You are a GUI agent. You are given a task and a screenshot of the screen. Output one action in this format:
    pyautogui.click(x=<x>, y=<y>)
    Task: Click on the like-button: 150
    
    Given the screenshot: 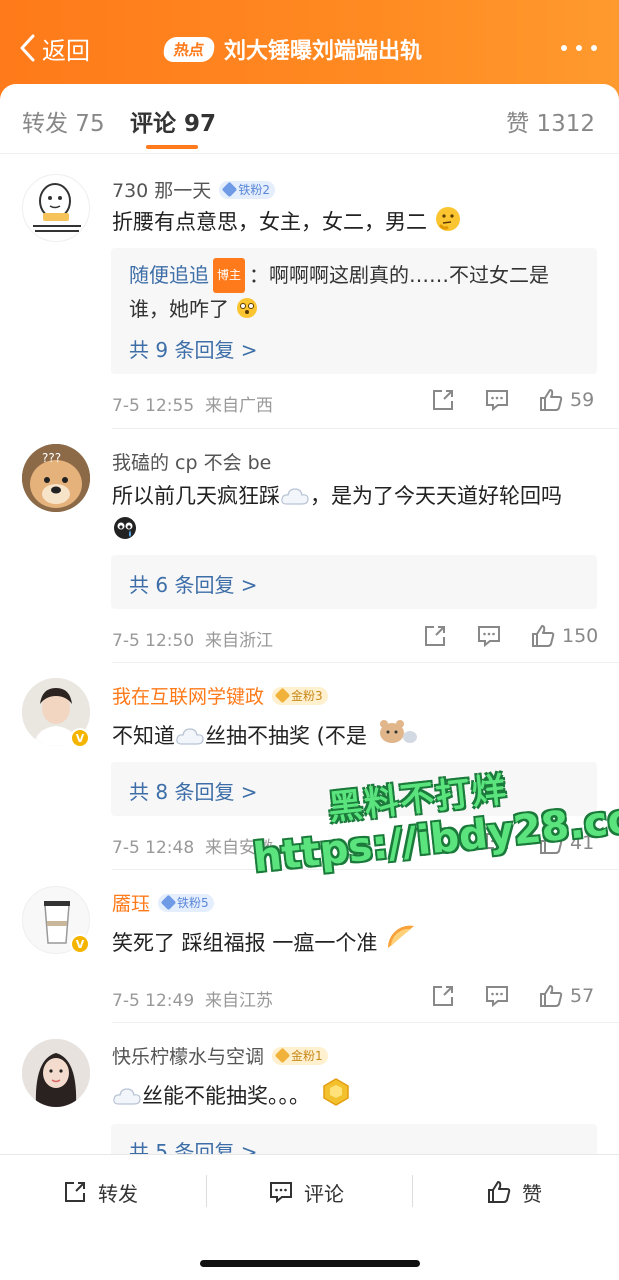 What is the action you would take?
    pyautogui.click(x=564, y=636)
    